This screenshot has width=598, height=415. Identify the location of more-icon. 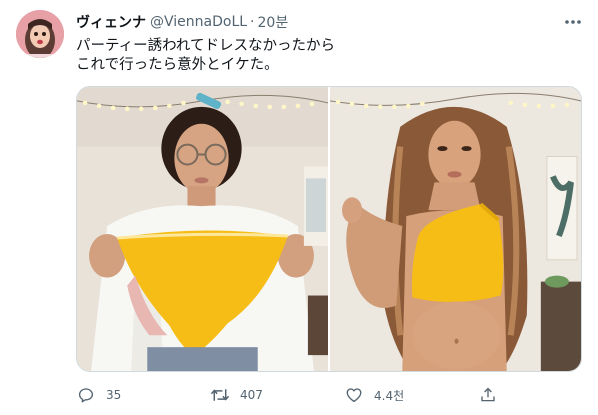
(573, 22).